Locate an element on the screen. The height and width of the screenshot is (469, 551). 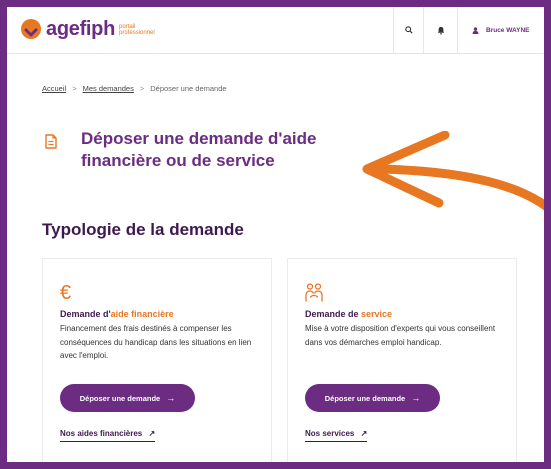
document-icon is located at coordinates (51, 141).